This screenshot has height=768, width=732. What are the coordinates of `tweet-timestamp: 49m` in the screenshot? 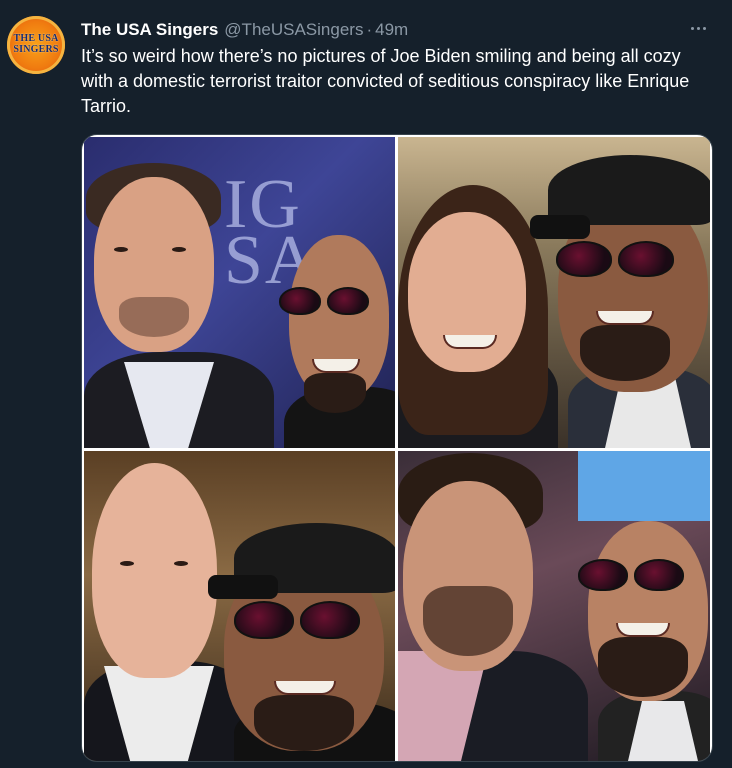 It's located at (391, 30).